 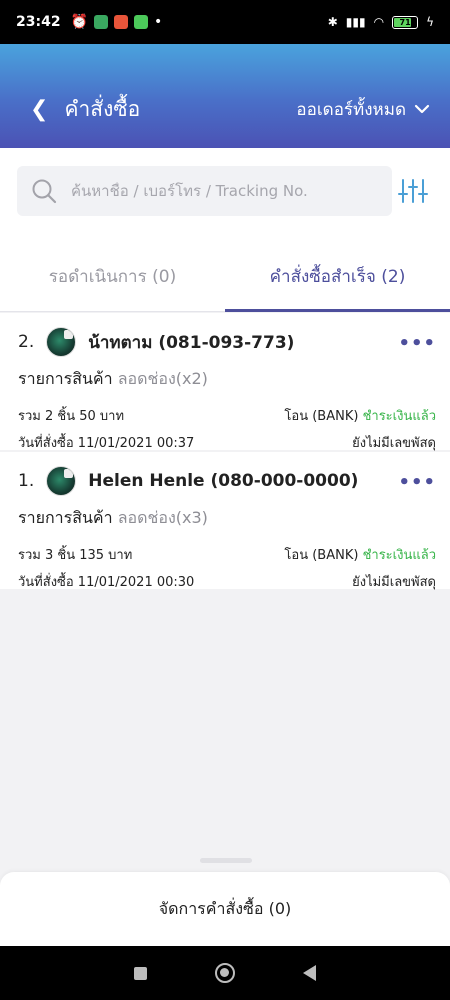 I want to click on status-right: ✱ ▮▮▮ ◠ 71 ϟ, so click(x=381, y=22).